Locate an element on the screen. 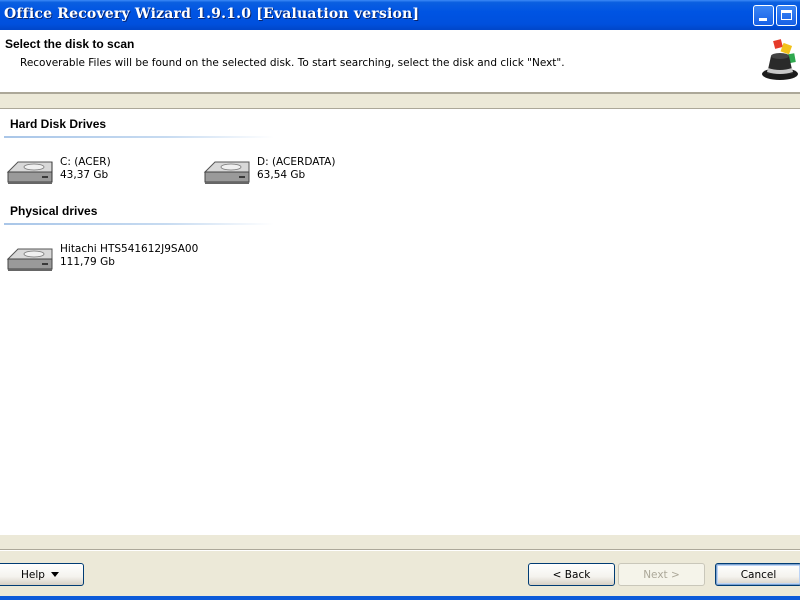 The width and height of the screenshot is (800, 600). wizard-footer: Help < Back Next > Cancel is located at coordinates (400, 567).